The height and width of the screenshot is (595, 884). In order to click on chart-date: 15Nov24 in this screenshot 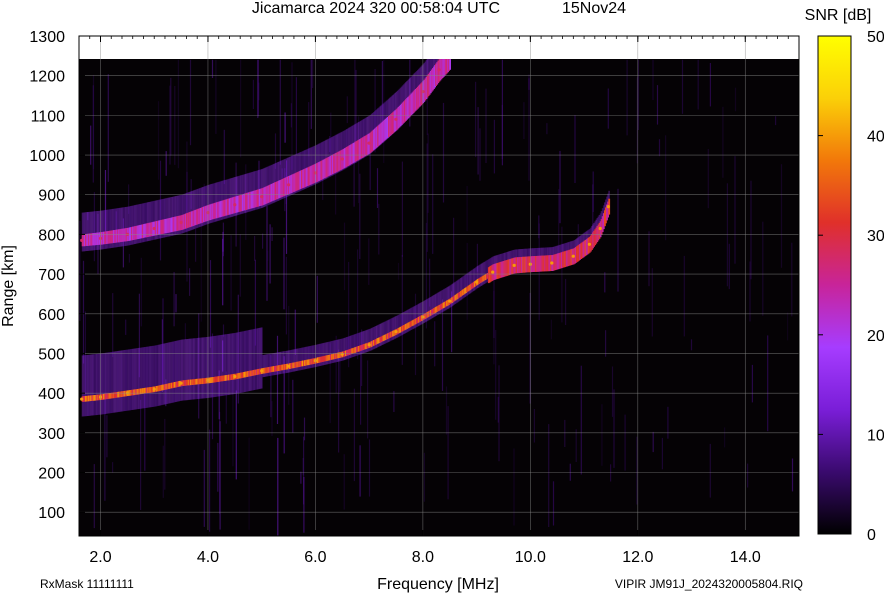, I will do `click(594, 8)`.